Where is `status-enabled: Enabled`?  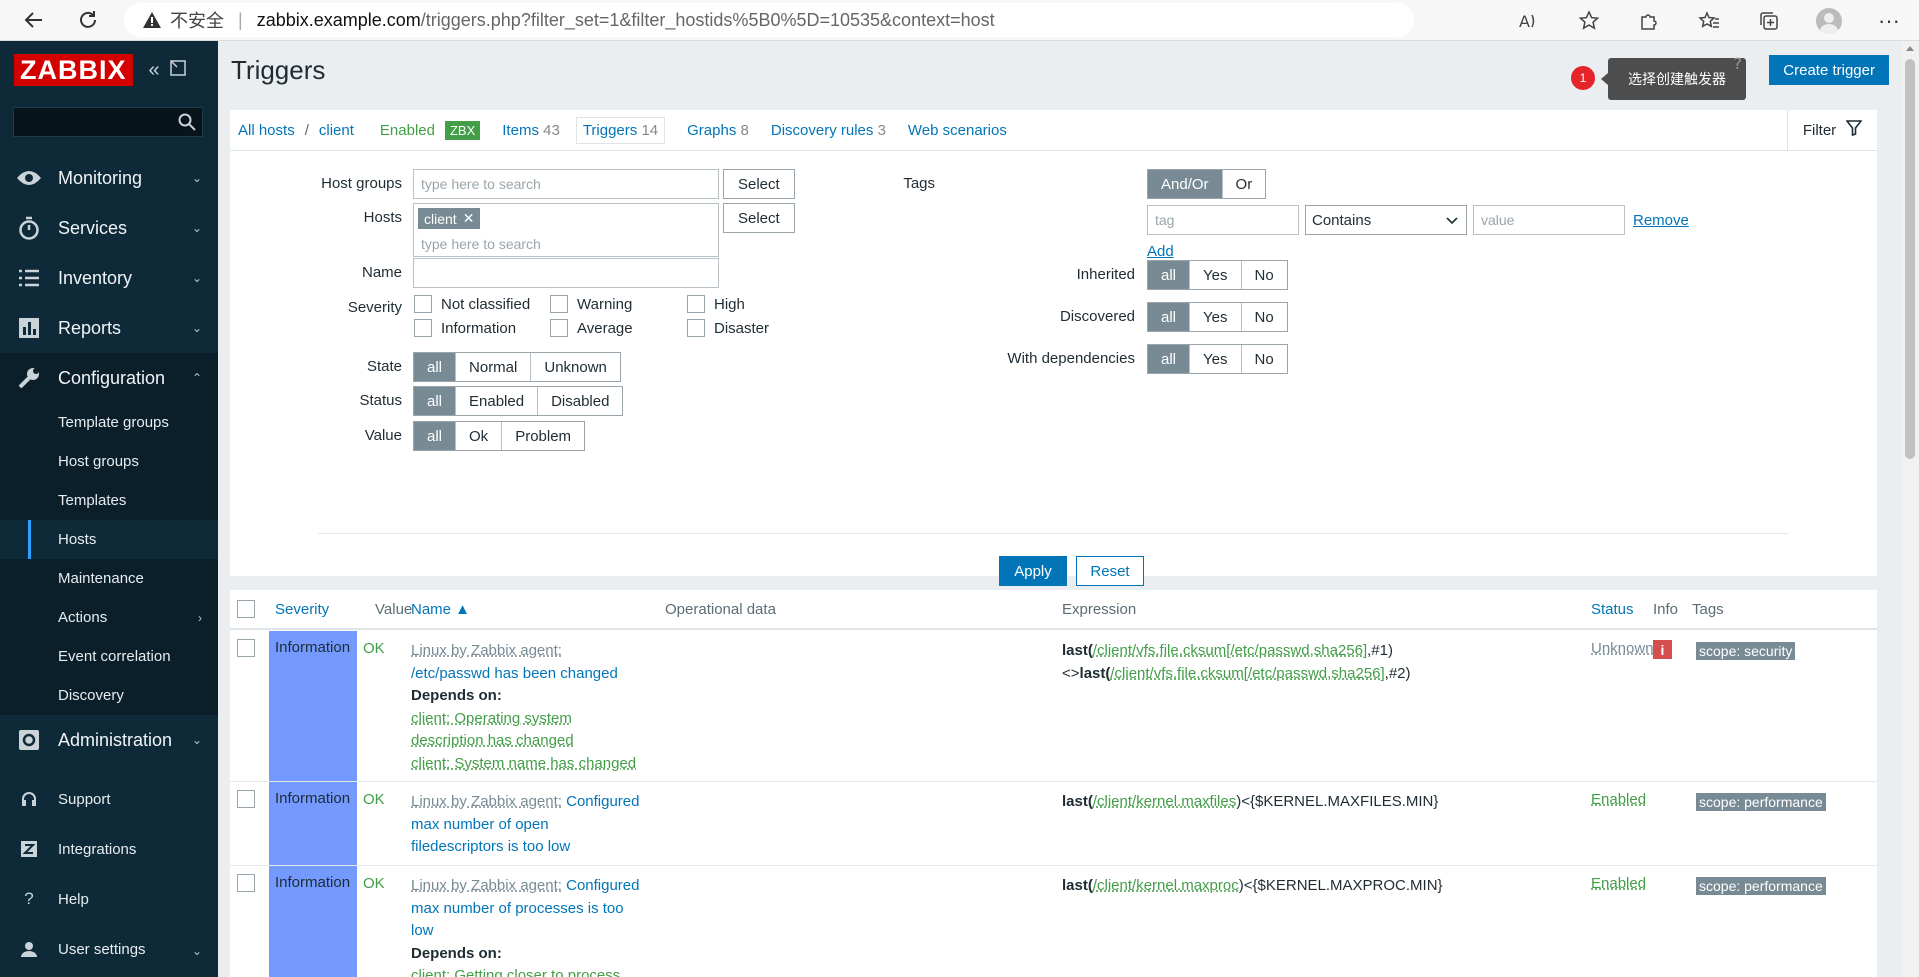
status-enabled: Enabled is located at coordinates (497, 401).